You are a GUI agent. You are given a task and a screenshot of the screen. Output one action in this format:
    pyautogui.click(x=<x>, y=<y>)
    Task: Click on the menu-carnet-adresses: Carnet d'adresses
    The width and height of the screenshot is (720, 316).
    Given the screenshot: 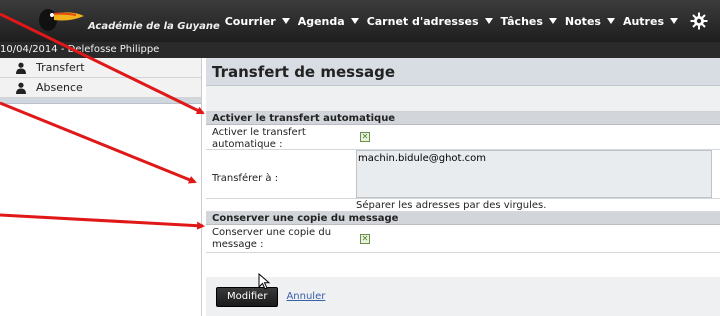 What is the action you would take?
    pyautogui.click(x=430, y=21)
    